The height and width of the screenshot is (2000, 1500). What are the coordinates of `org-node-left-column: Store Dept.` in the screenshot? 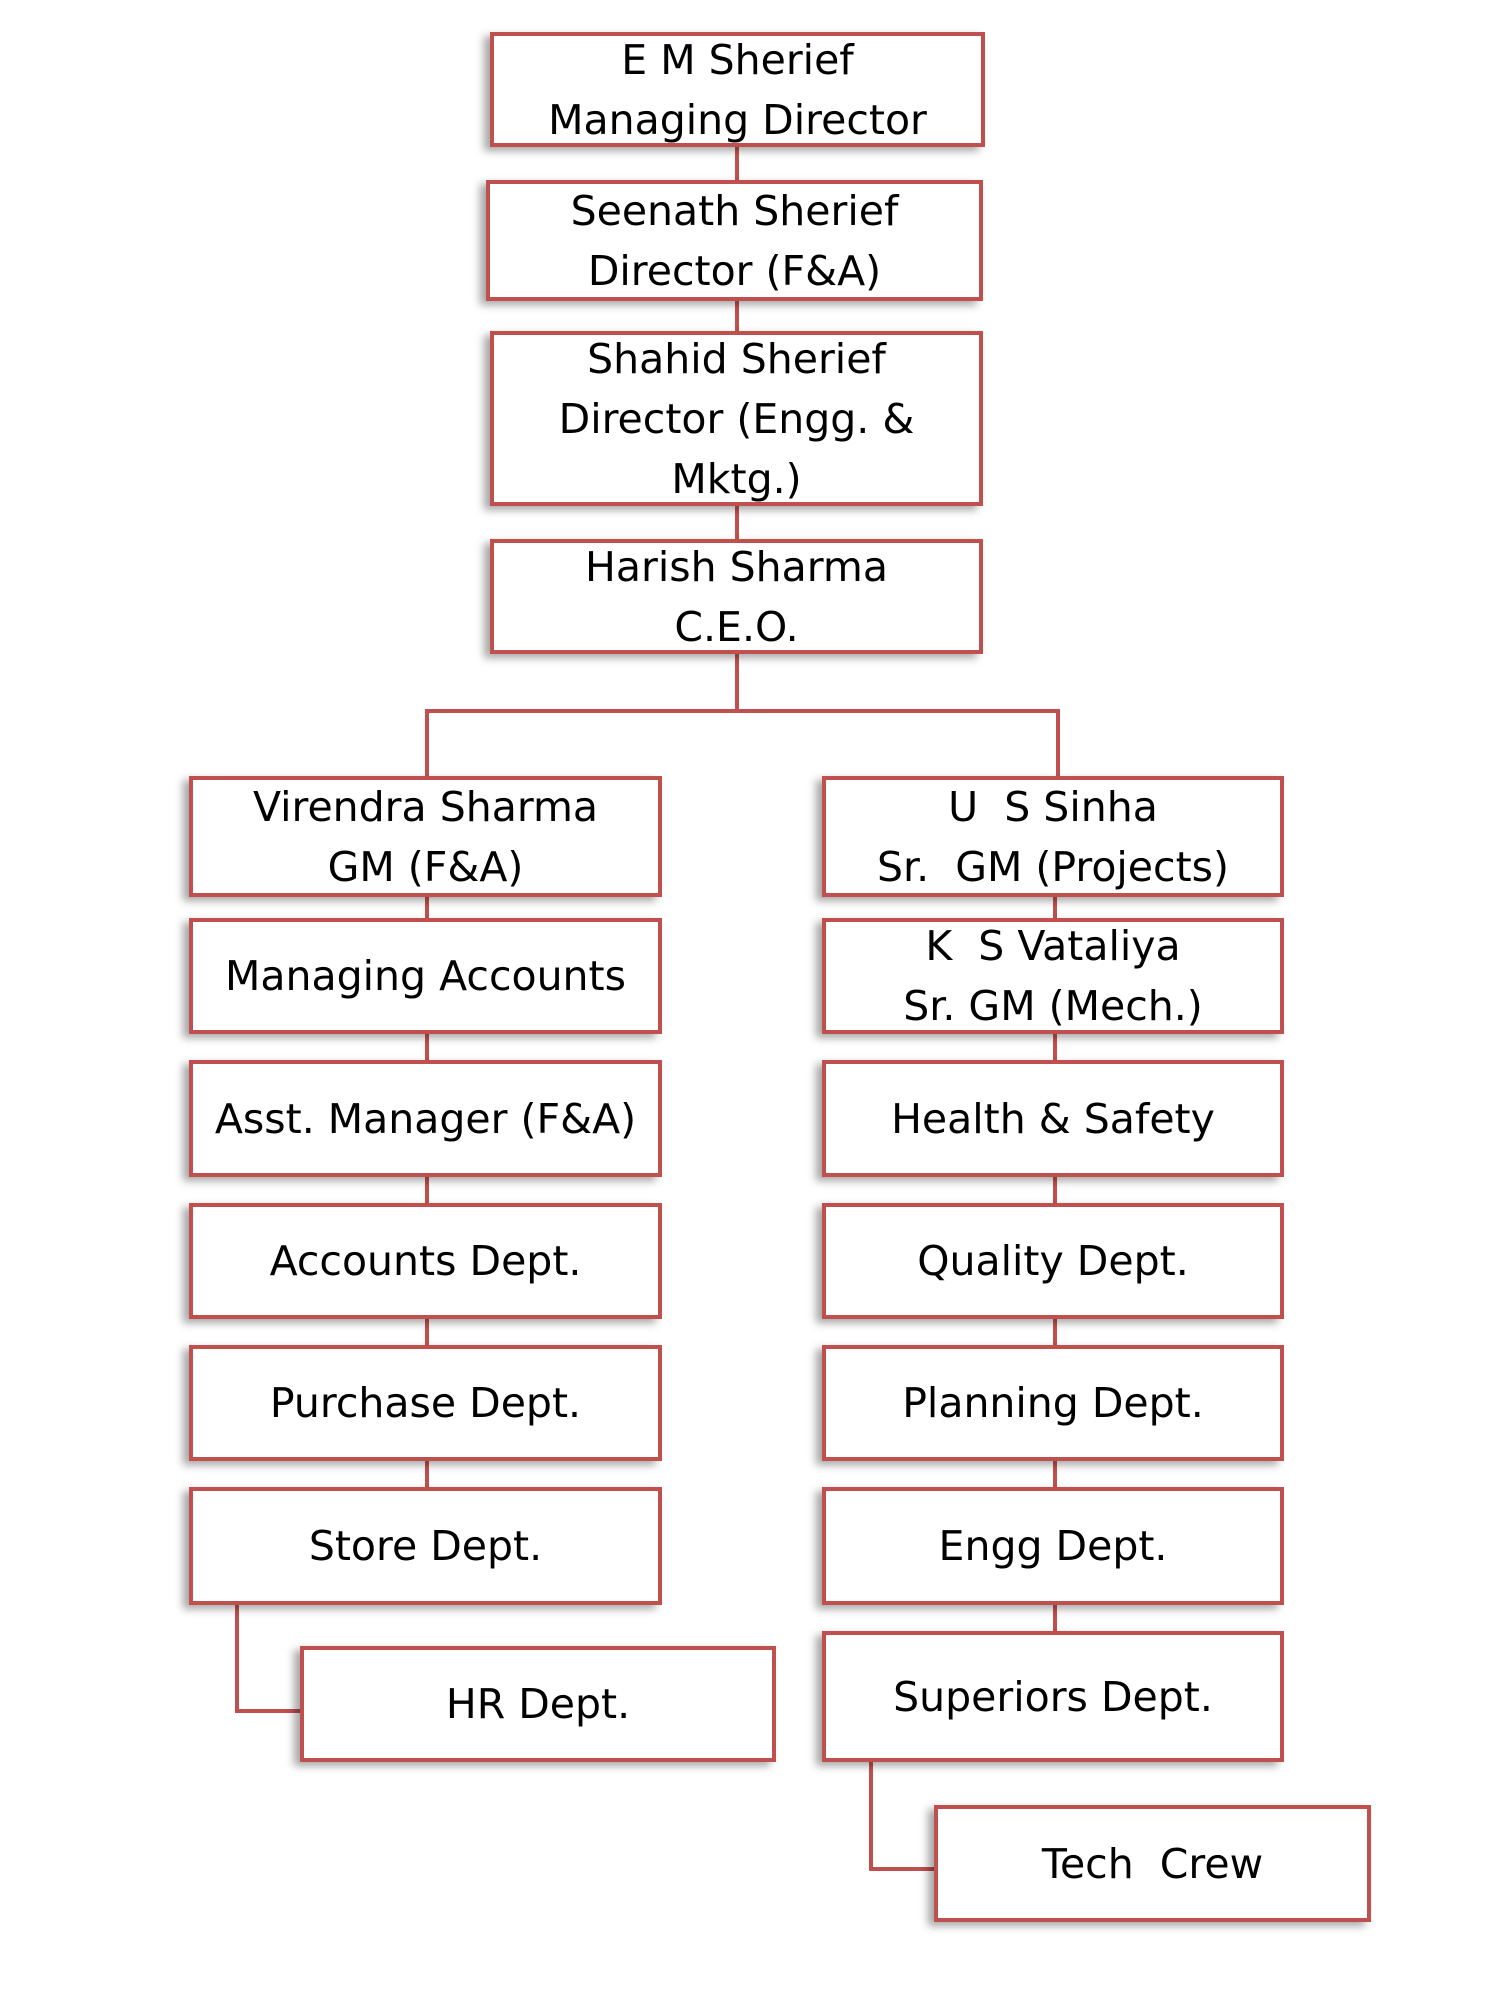 It's located at (425, 1546).